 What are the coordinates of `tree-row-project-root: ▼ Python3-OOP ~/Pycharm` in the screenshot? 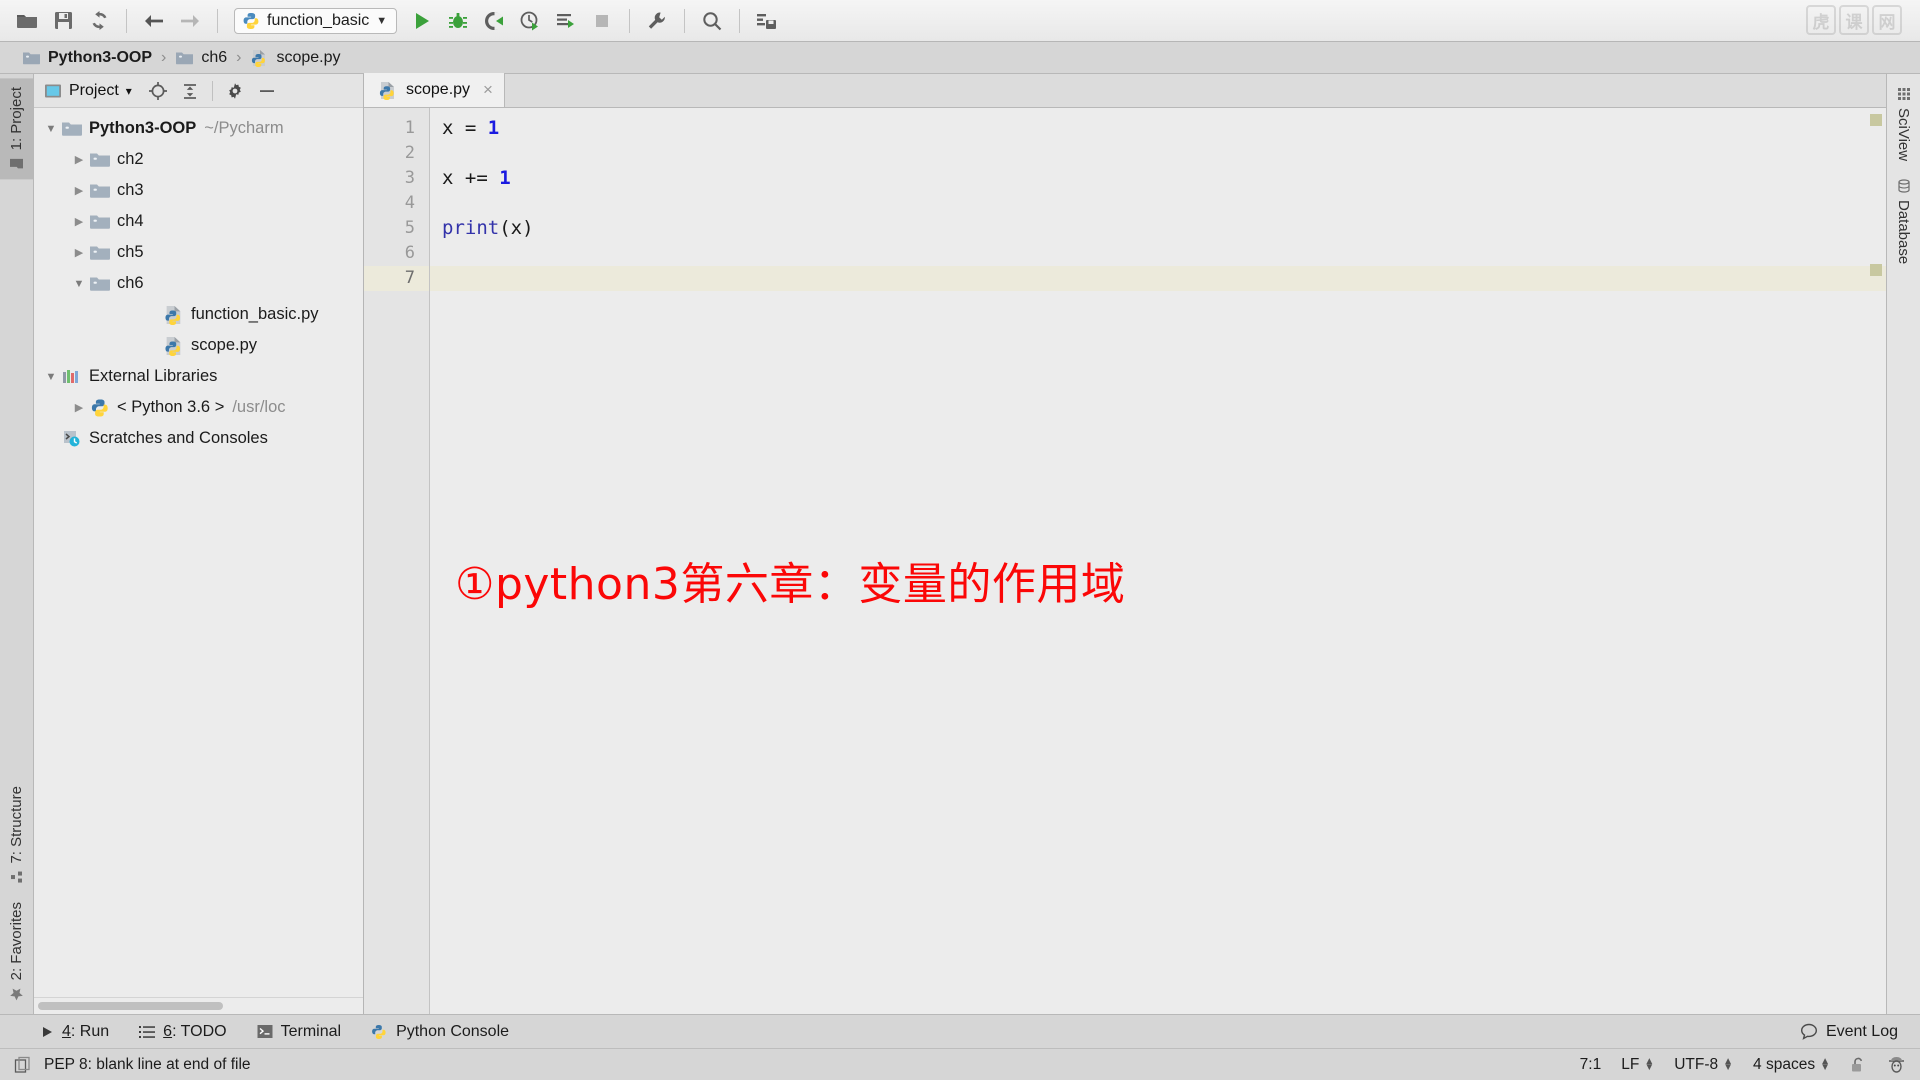 It's located at (198, 128).